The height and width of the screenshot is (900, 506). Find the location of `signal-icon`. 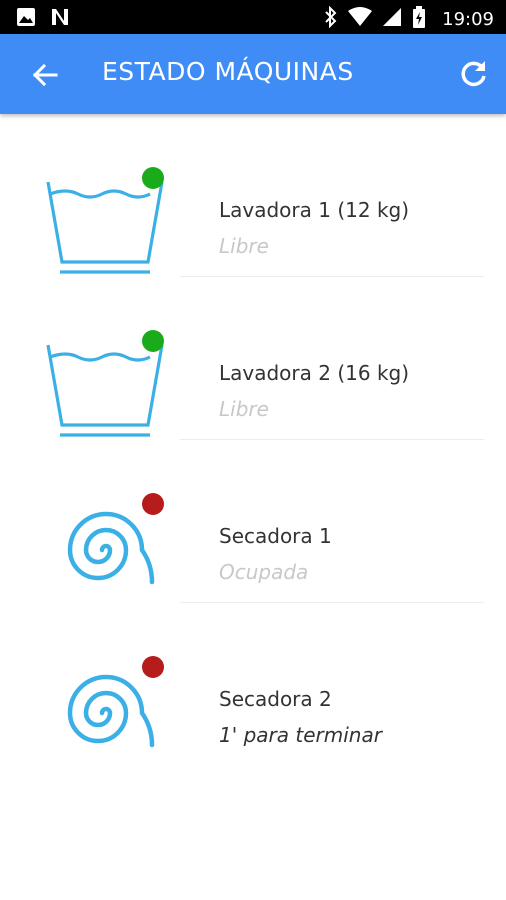

signal-icon is located at coordinates (392, 19).